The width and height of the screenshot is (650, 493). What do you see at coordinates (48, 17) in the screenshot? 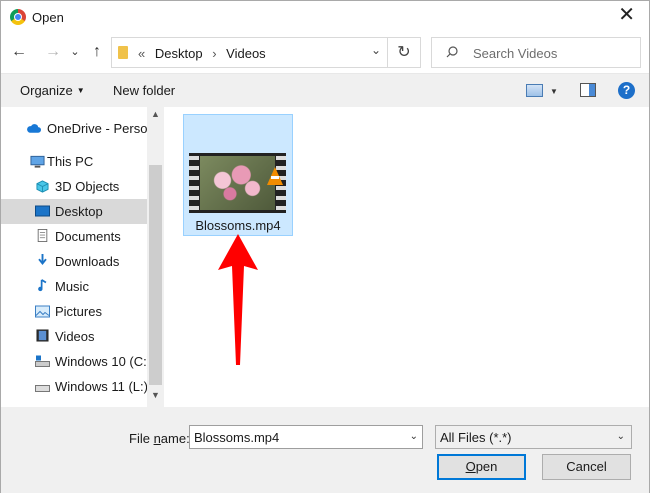
I see `dialog-title: Open` at bounding box center [48, 17].